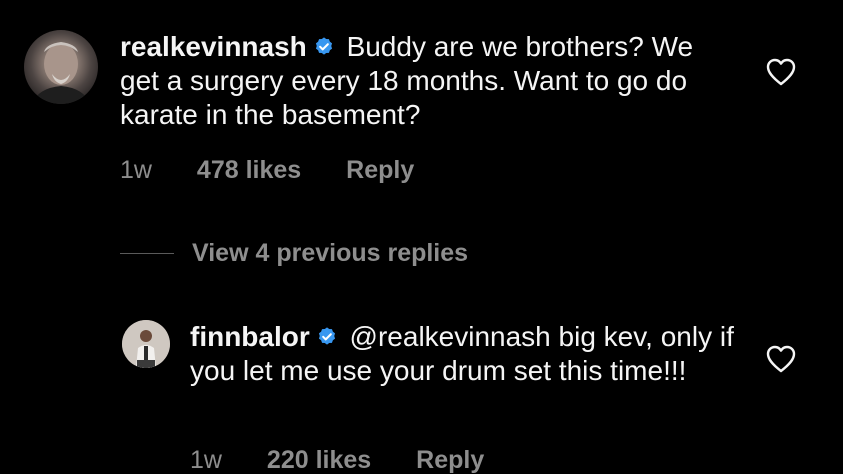  Describe the element at coordinates (250, 336) in the screenshot. I see `username: finnbalor` at that location.